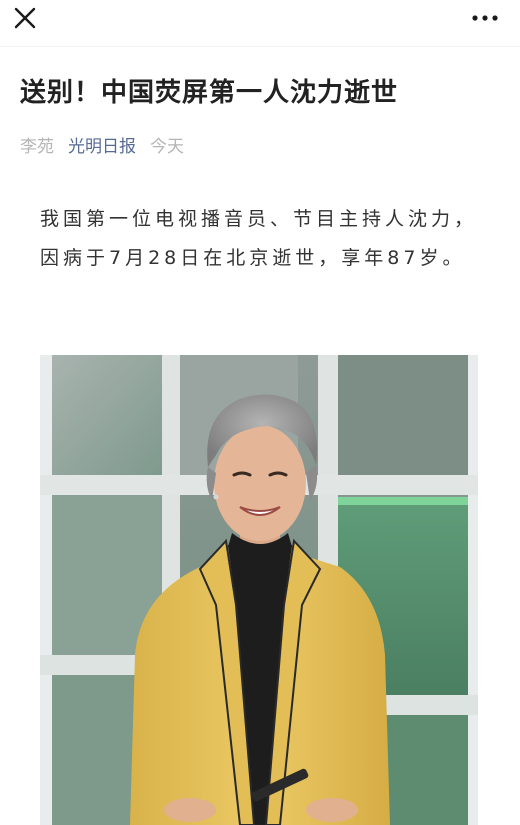 The image size is (520, 825). What do you see at coordinates (259, 238) in the screenshot?
I see `article-paragraph: 我国第一位电视播音员、节目主持人沈力，因病于7月28日在北京逝世，享年87岁。` at bounding box center [259, 238].